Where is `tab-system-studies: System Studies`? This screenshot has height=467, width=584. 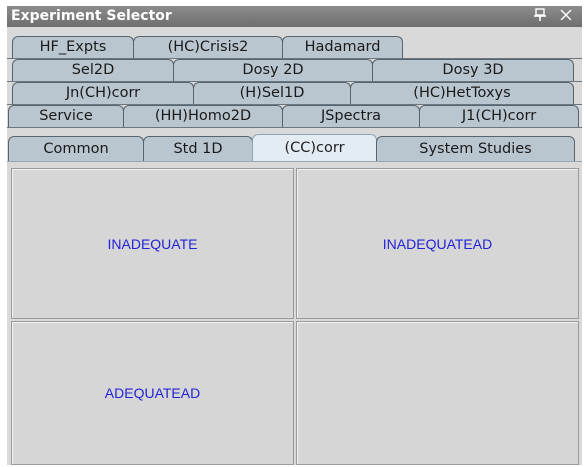
tab-system-studies: System Studies is located at coordinates (475, 148).